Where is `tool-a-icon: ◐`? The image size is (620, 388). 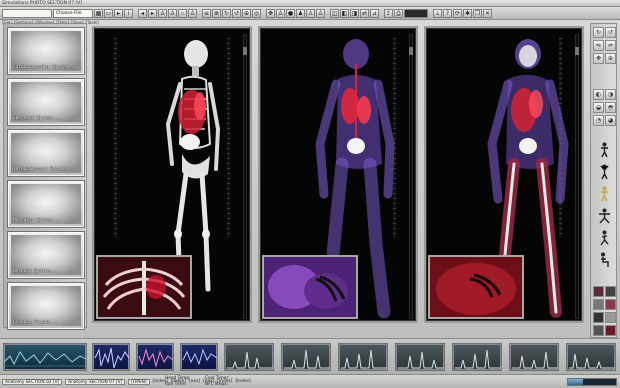 tool-a-icon: ◐ is located at coordinates (598, 94).